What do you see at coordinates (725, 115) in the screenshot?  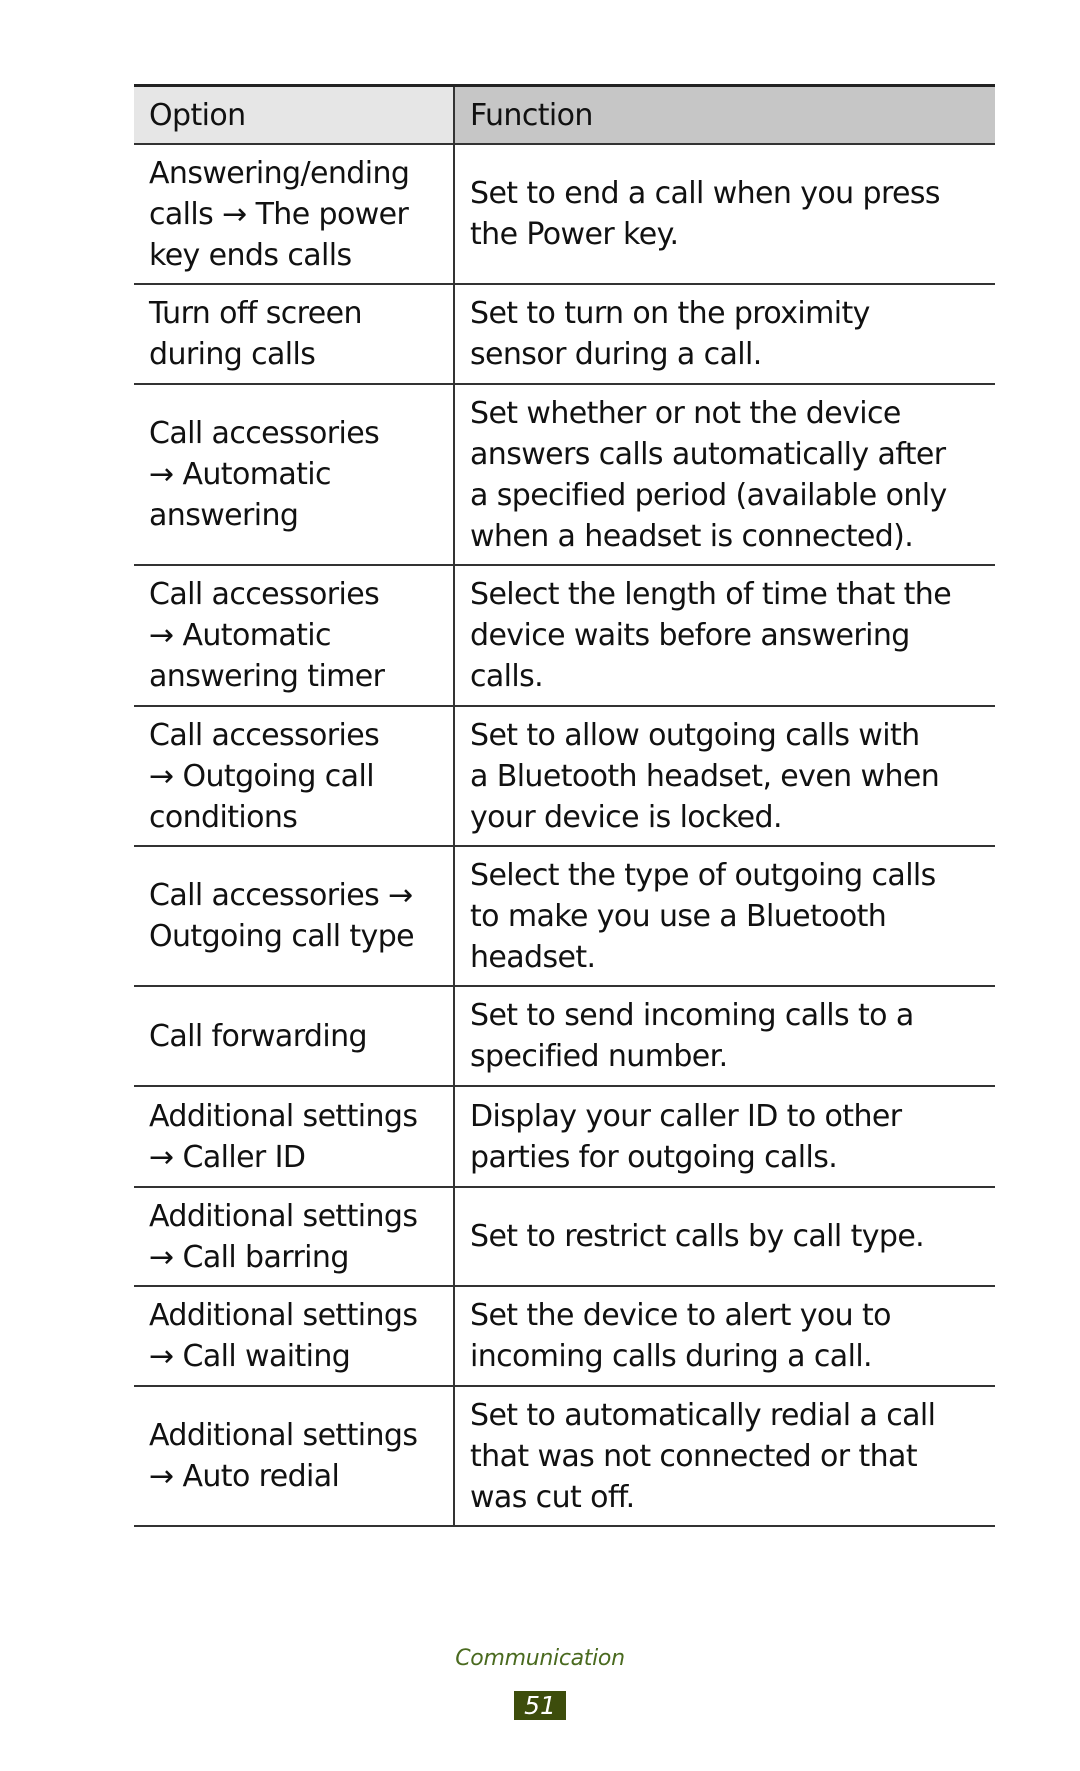 I see `header-function: Function` at bounding box center [725, 115].